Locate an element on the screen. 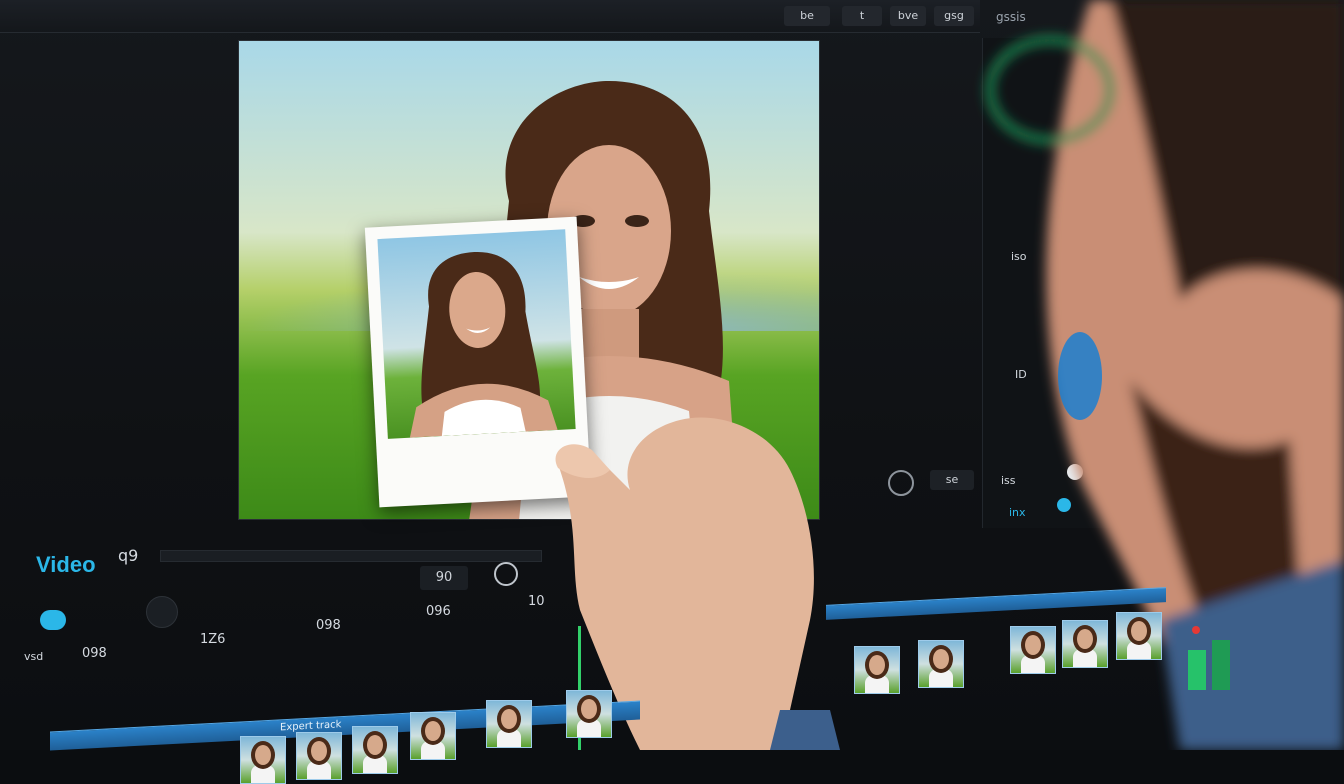  effects-icon is located at coordinates (162, 612).